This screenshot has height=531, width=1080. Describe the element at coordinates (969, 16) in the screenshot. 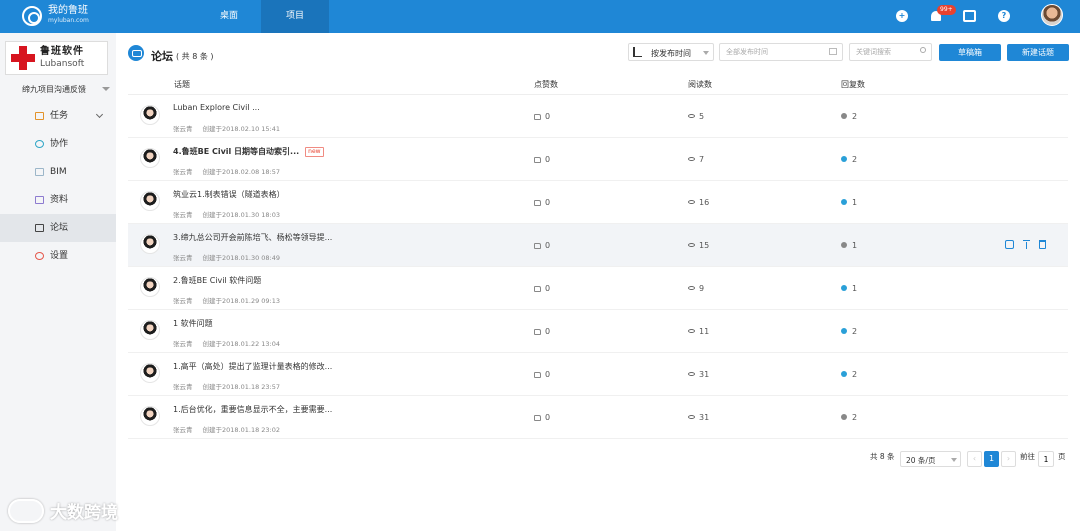

I see `calendar-icon` at that location.